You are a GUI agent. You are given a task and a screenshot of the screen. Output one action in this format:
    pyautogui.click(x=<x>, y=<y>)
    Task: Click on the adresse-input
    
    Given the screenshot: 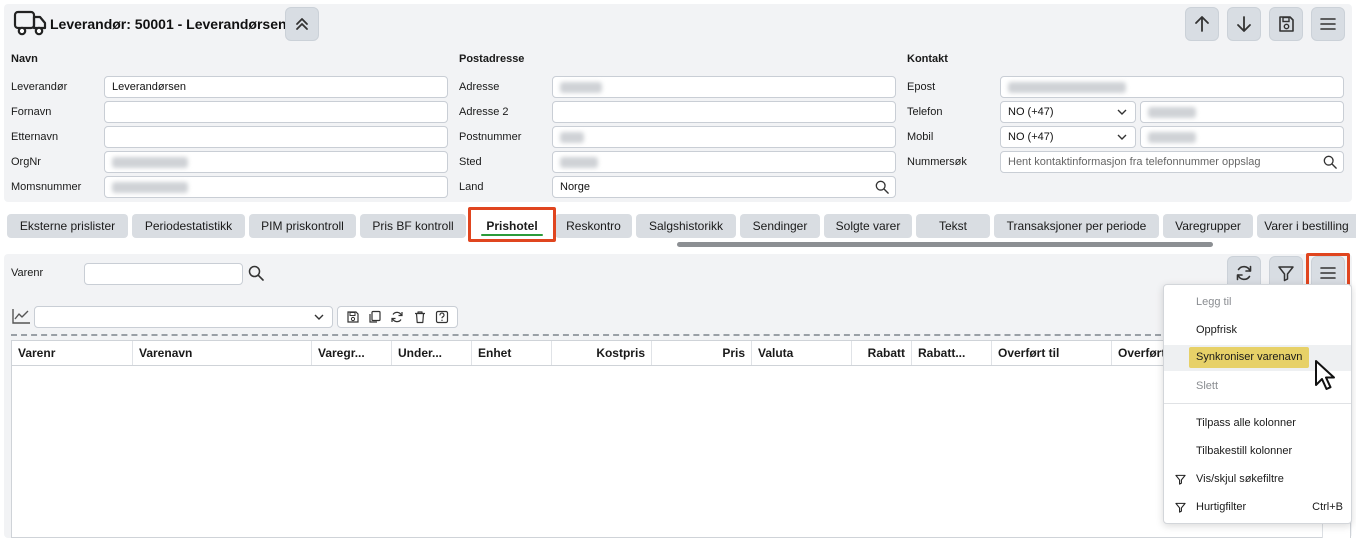 What is the action you would take?
    pyautogui.click(x=724, y=87)
    